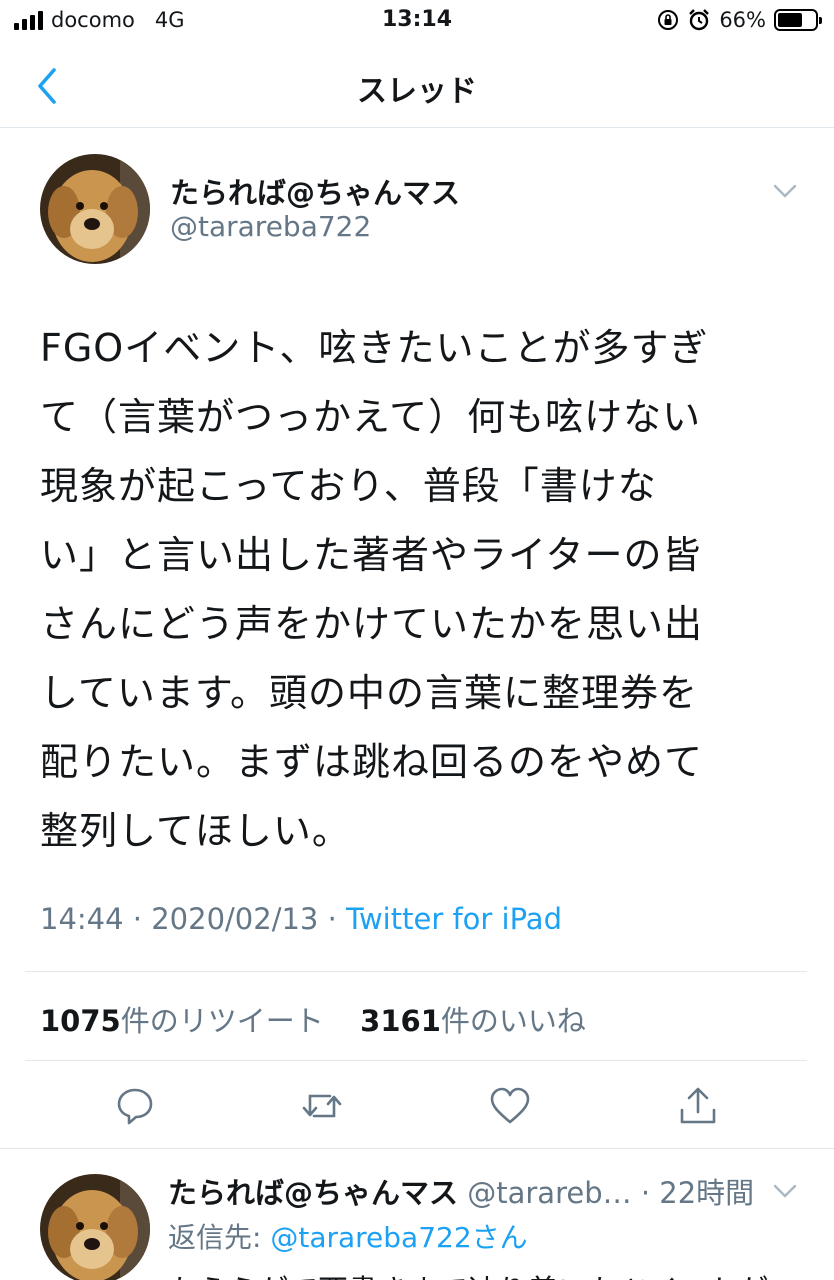  What do you see at coordinates (699, 20) in the screenshot?
I see `alarm-icon` at bounding box center [699, 20].